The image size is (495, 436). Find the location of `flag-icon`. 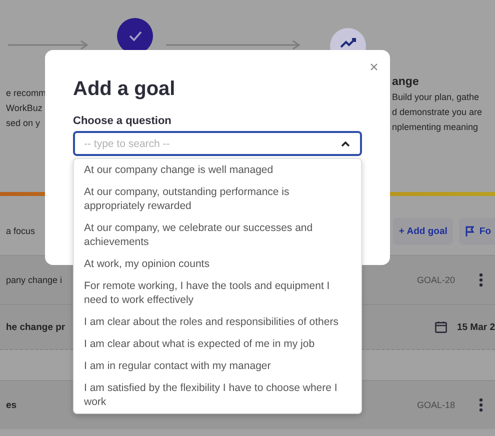

flag-icon is located at coordinates (470, 231).